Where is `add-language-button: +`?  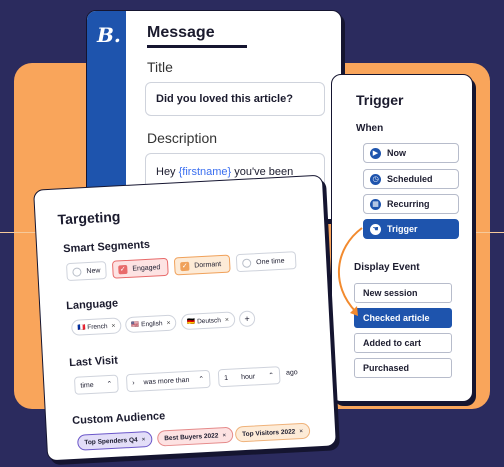 add-language-button: + is located at coordinates (247, 319).